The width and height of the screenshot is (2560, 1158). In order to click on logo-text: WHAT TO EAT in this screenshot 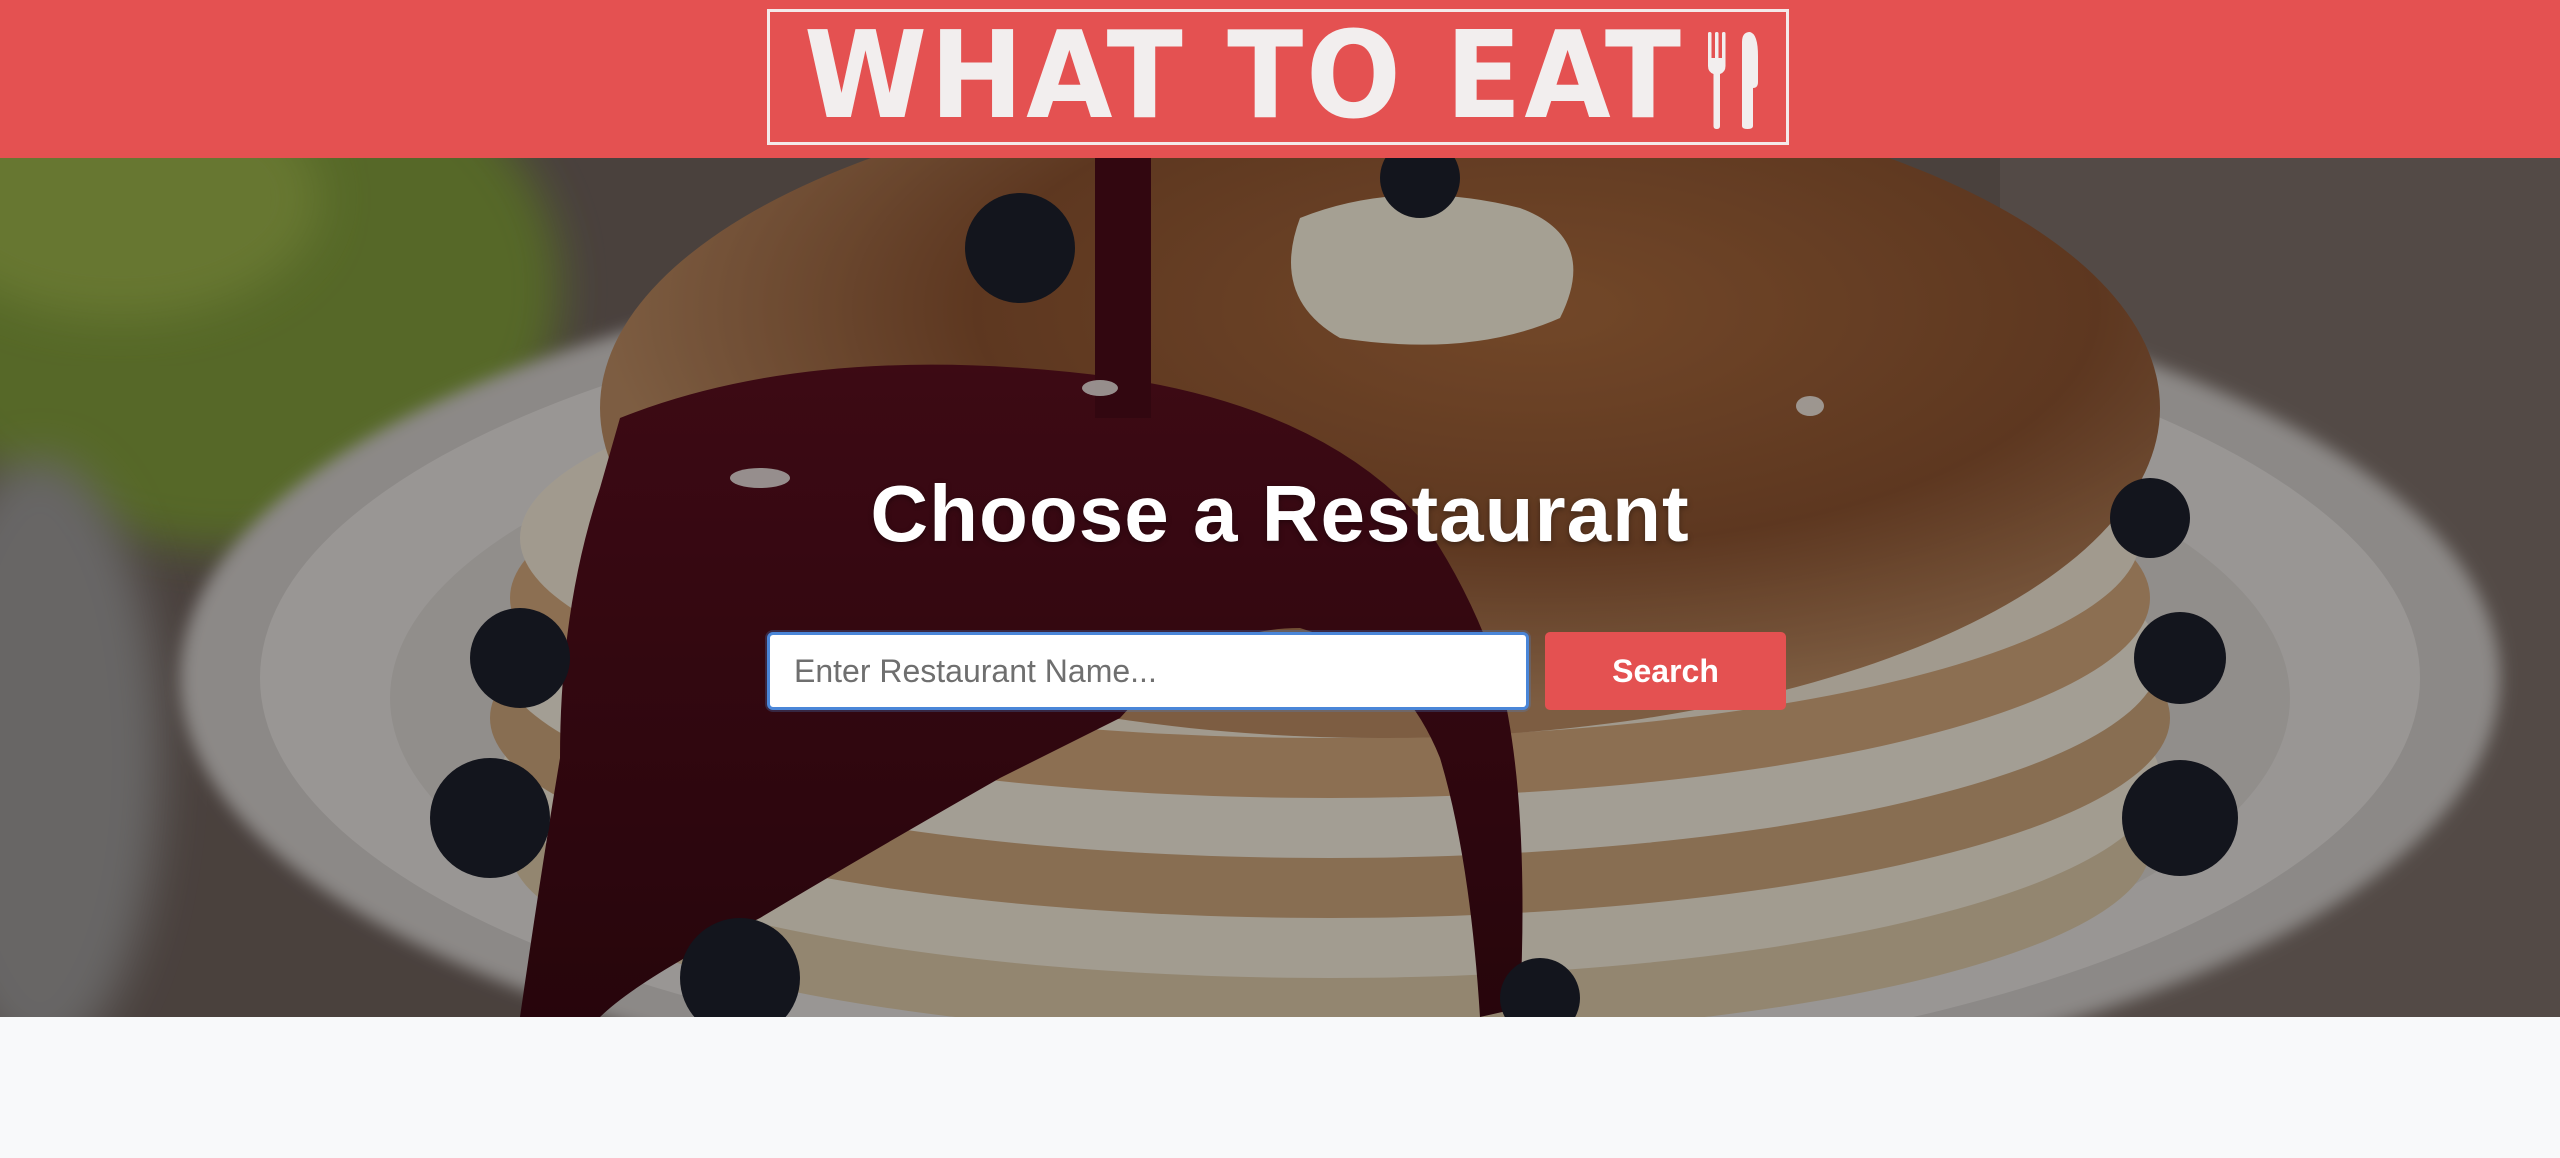, I will do `click(1244, 76)`.